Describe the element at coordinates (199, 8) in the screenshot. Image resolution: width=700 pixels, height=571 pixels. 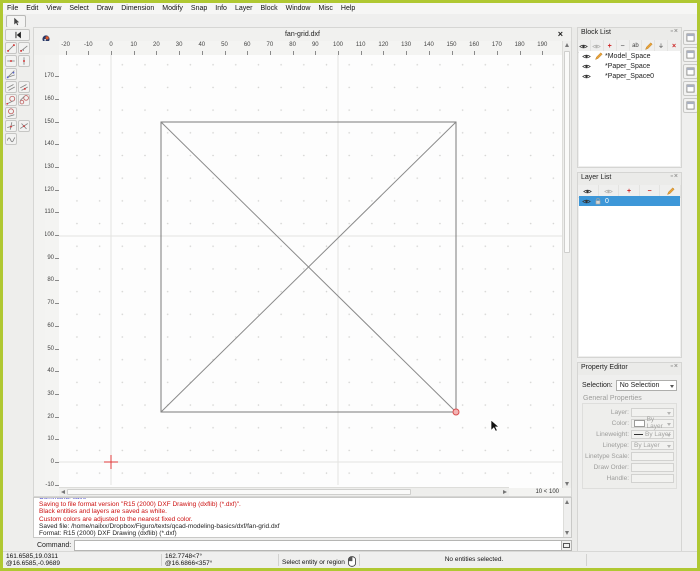
I see `menu-snap: Snap` at that location.